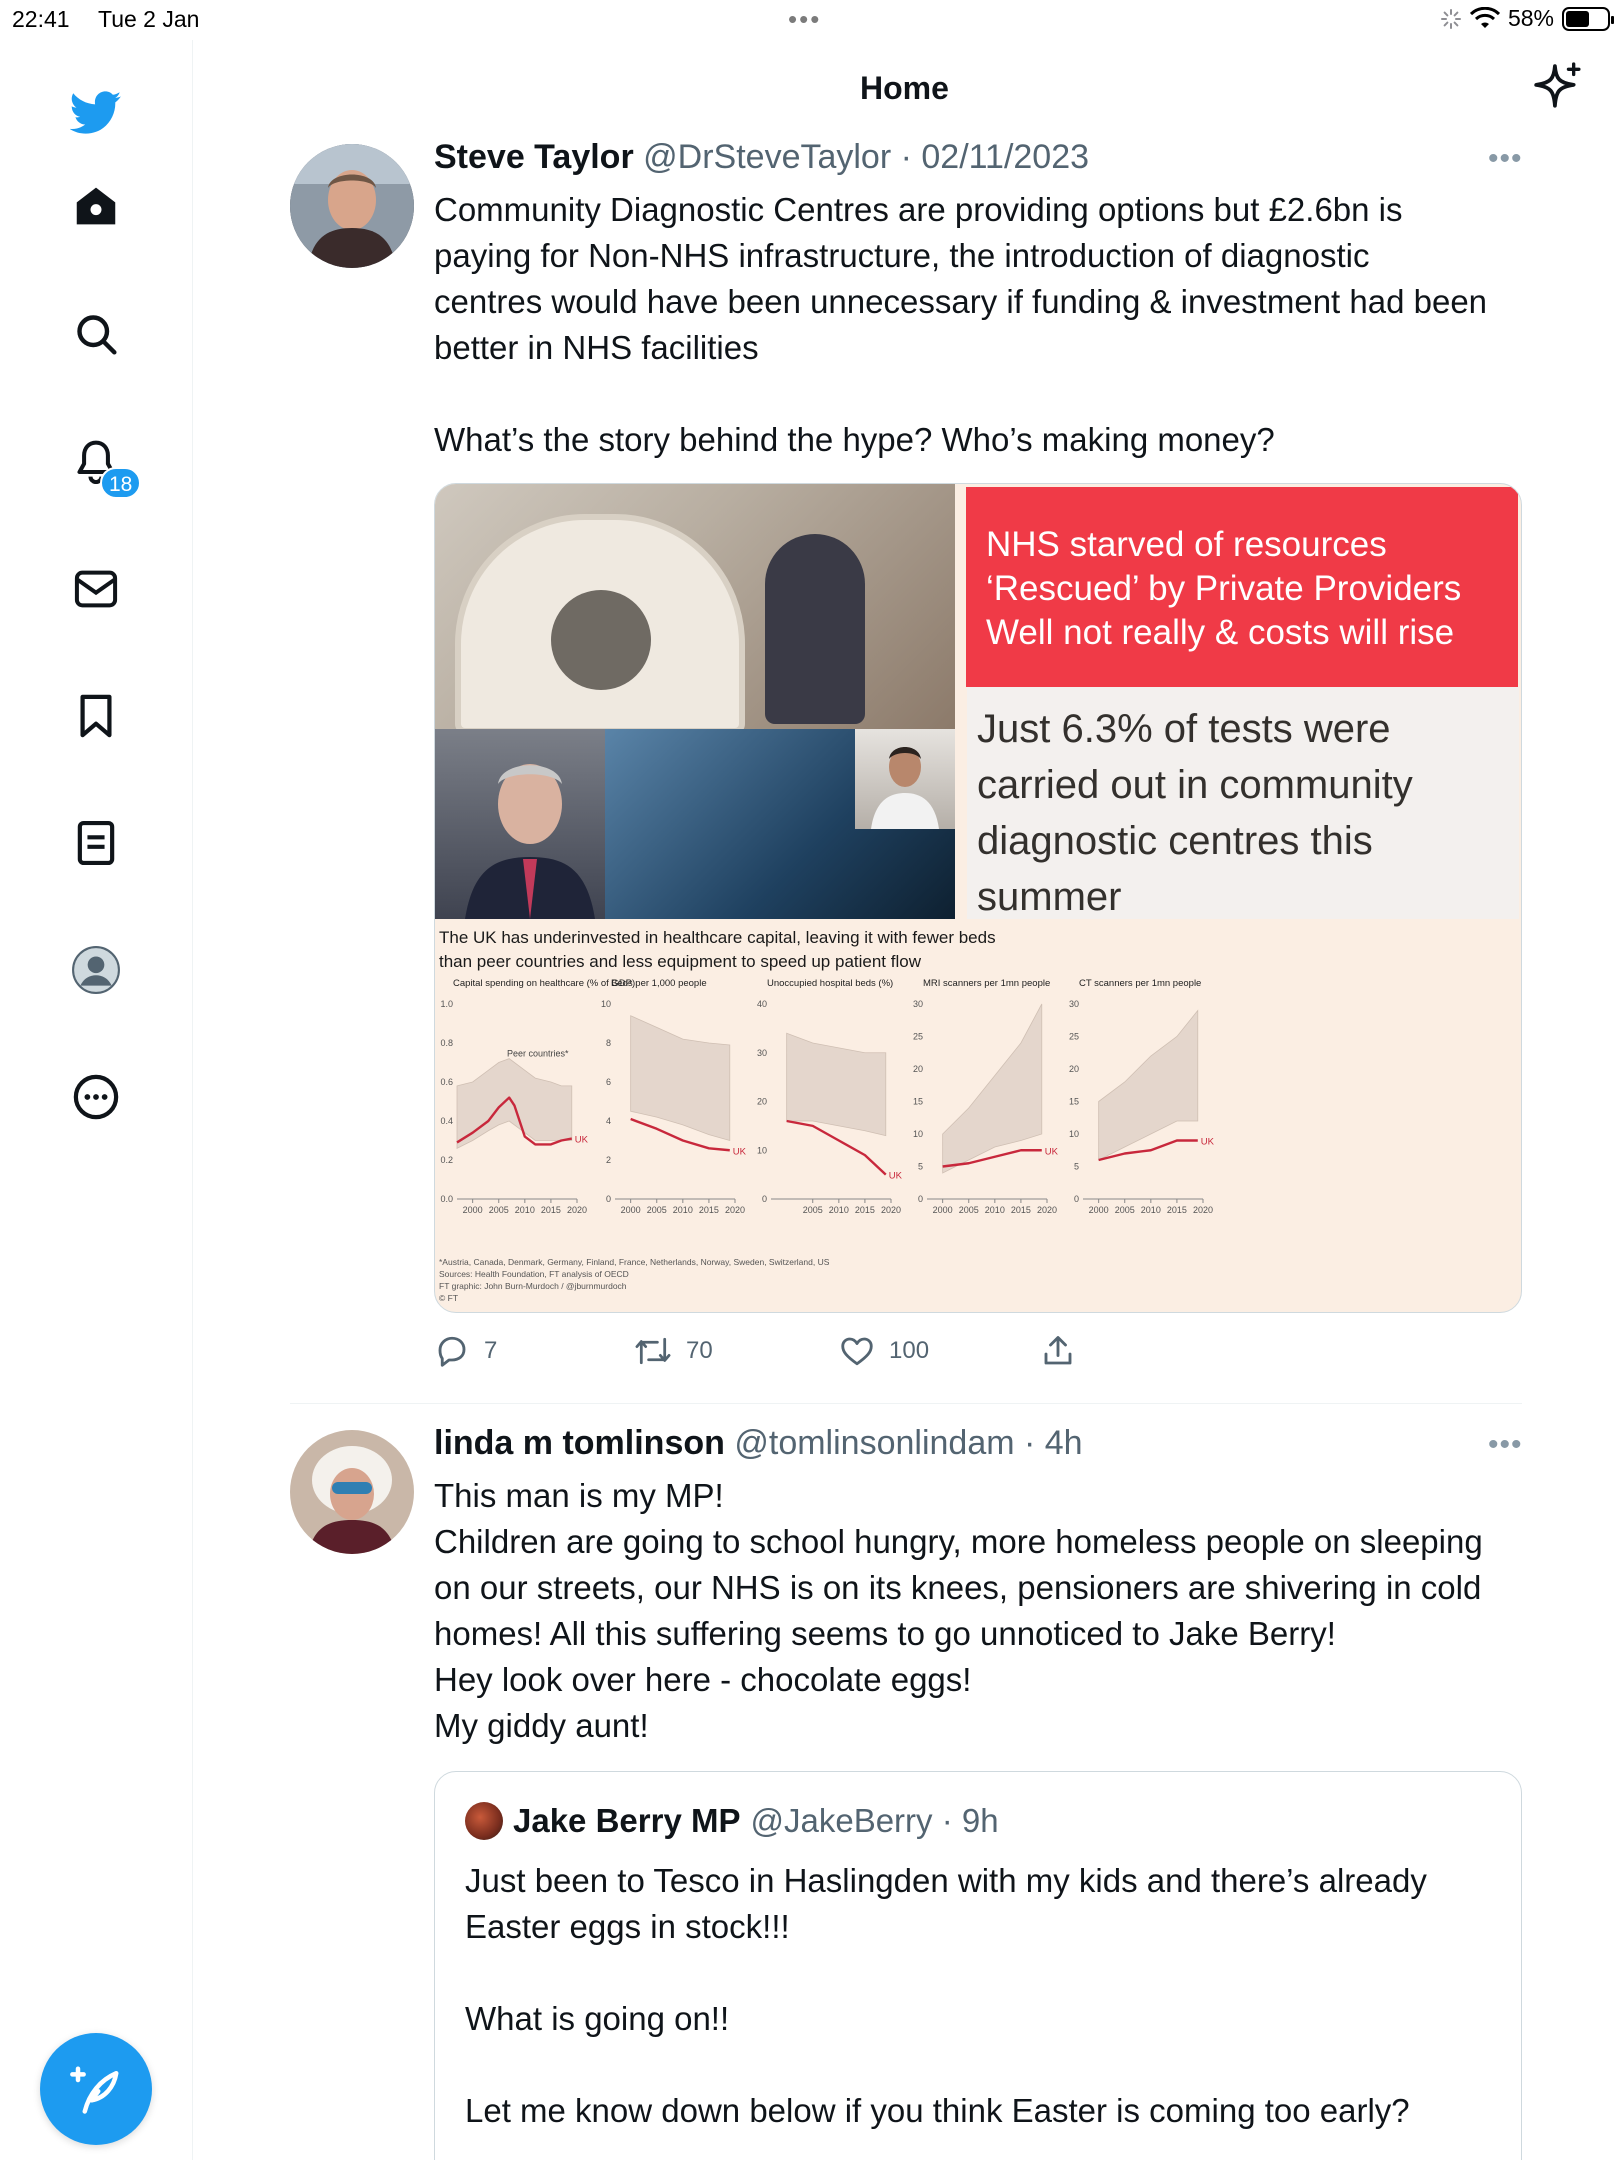 The height and width of the screenshot is (2160, 1620). I want to click on status-date: Tue 2 Jan, so click(149, 19).